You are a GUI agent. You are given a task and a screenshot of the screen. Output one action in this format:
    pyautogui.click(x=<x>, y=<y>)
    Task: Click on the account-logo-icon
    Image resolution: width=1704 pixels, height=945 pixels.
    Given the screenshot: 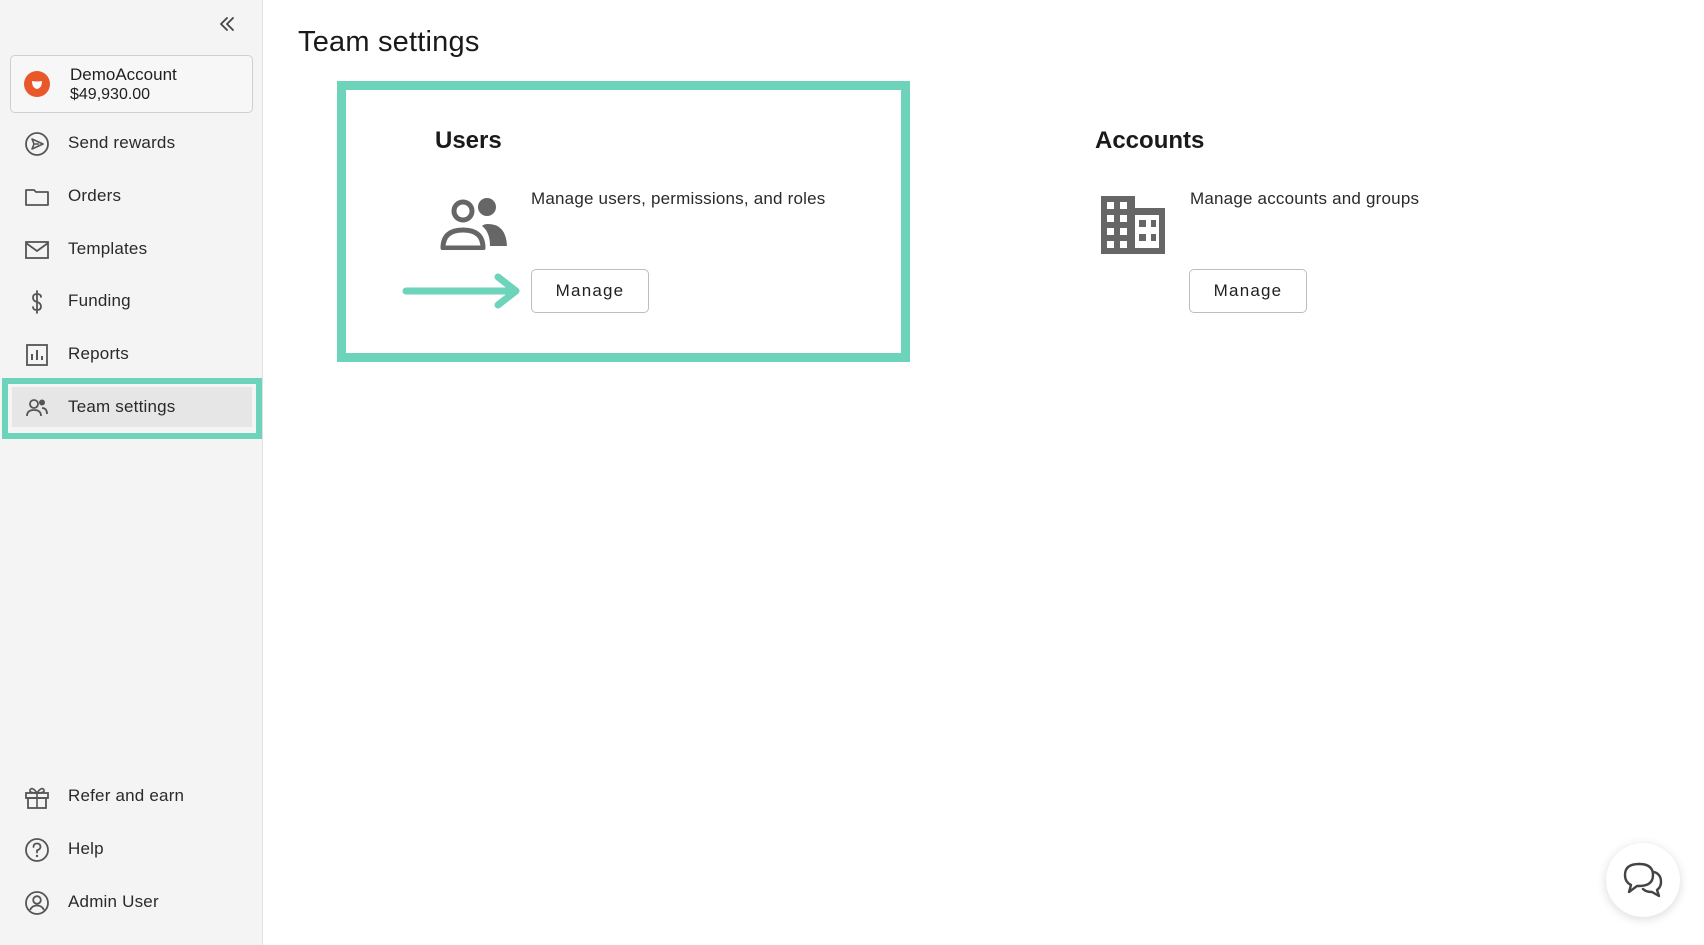 What is the action you would take?
    pyautogui.click(x=37, y=84)
    